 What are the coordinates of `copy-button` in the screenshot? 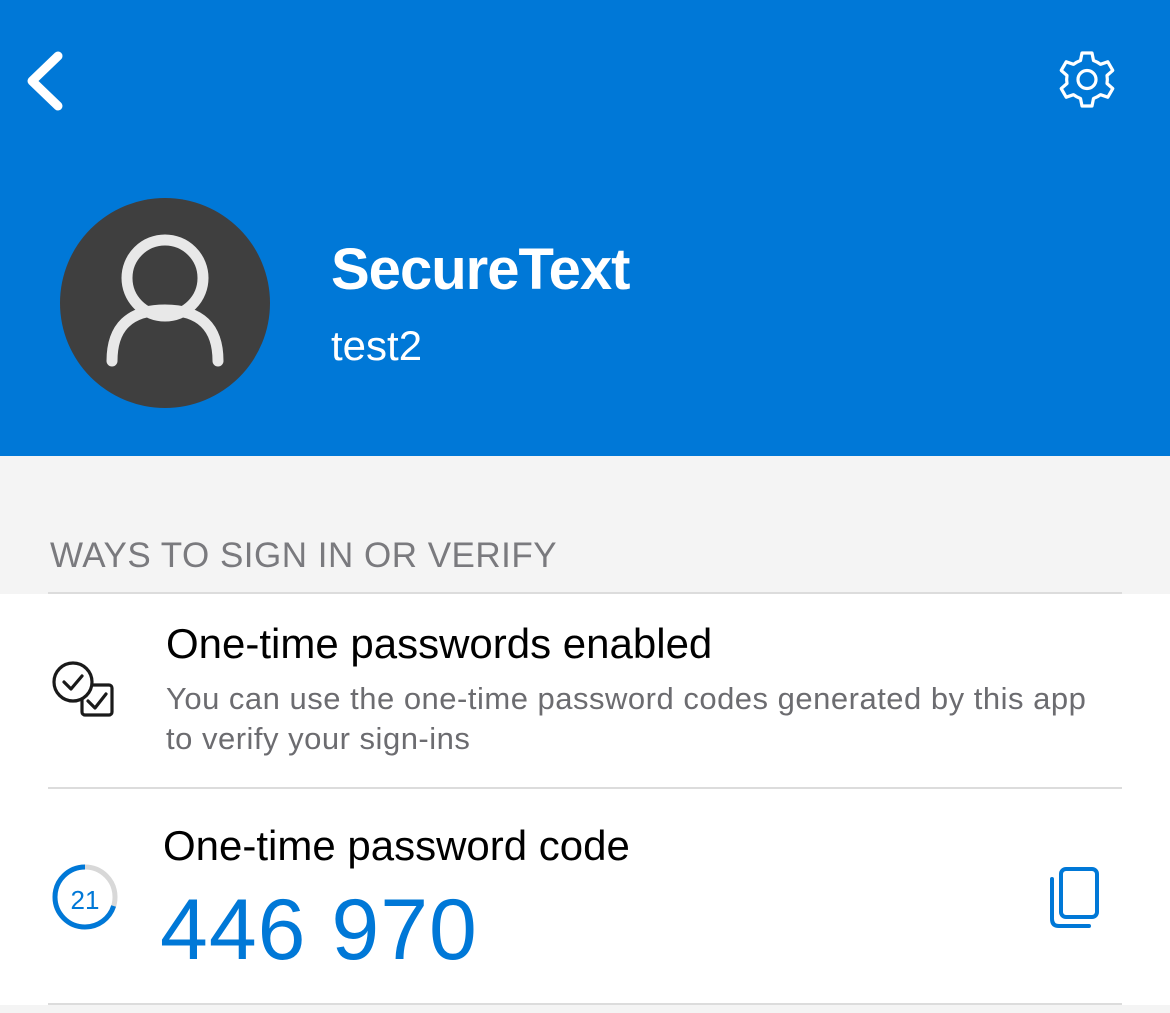 It's located at (1074, 898).